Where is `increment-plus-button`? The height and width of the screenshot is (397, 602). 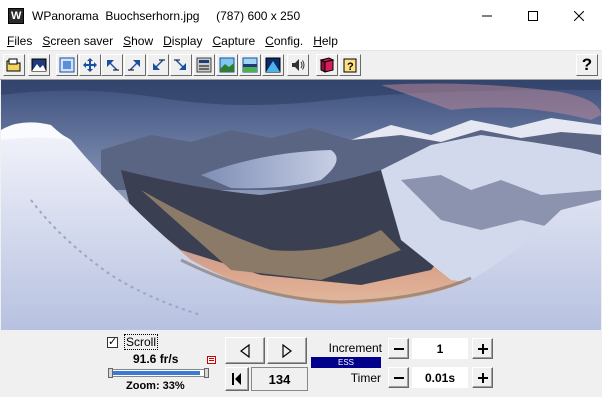 increment-plus-button is located at coordinates (482, 348).